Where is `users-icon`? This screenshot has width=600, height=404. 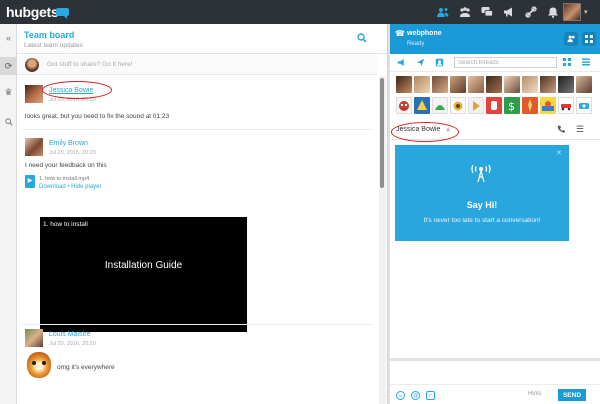 users-icon is located at coordinates (443, 12).